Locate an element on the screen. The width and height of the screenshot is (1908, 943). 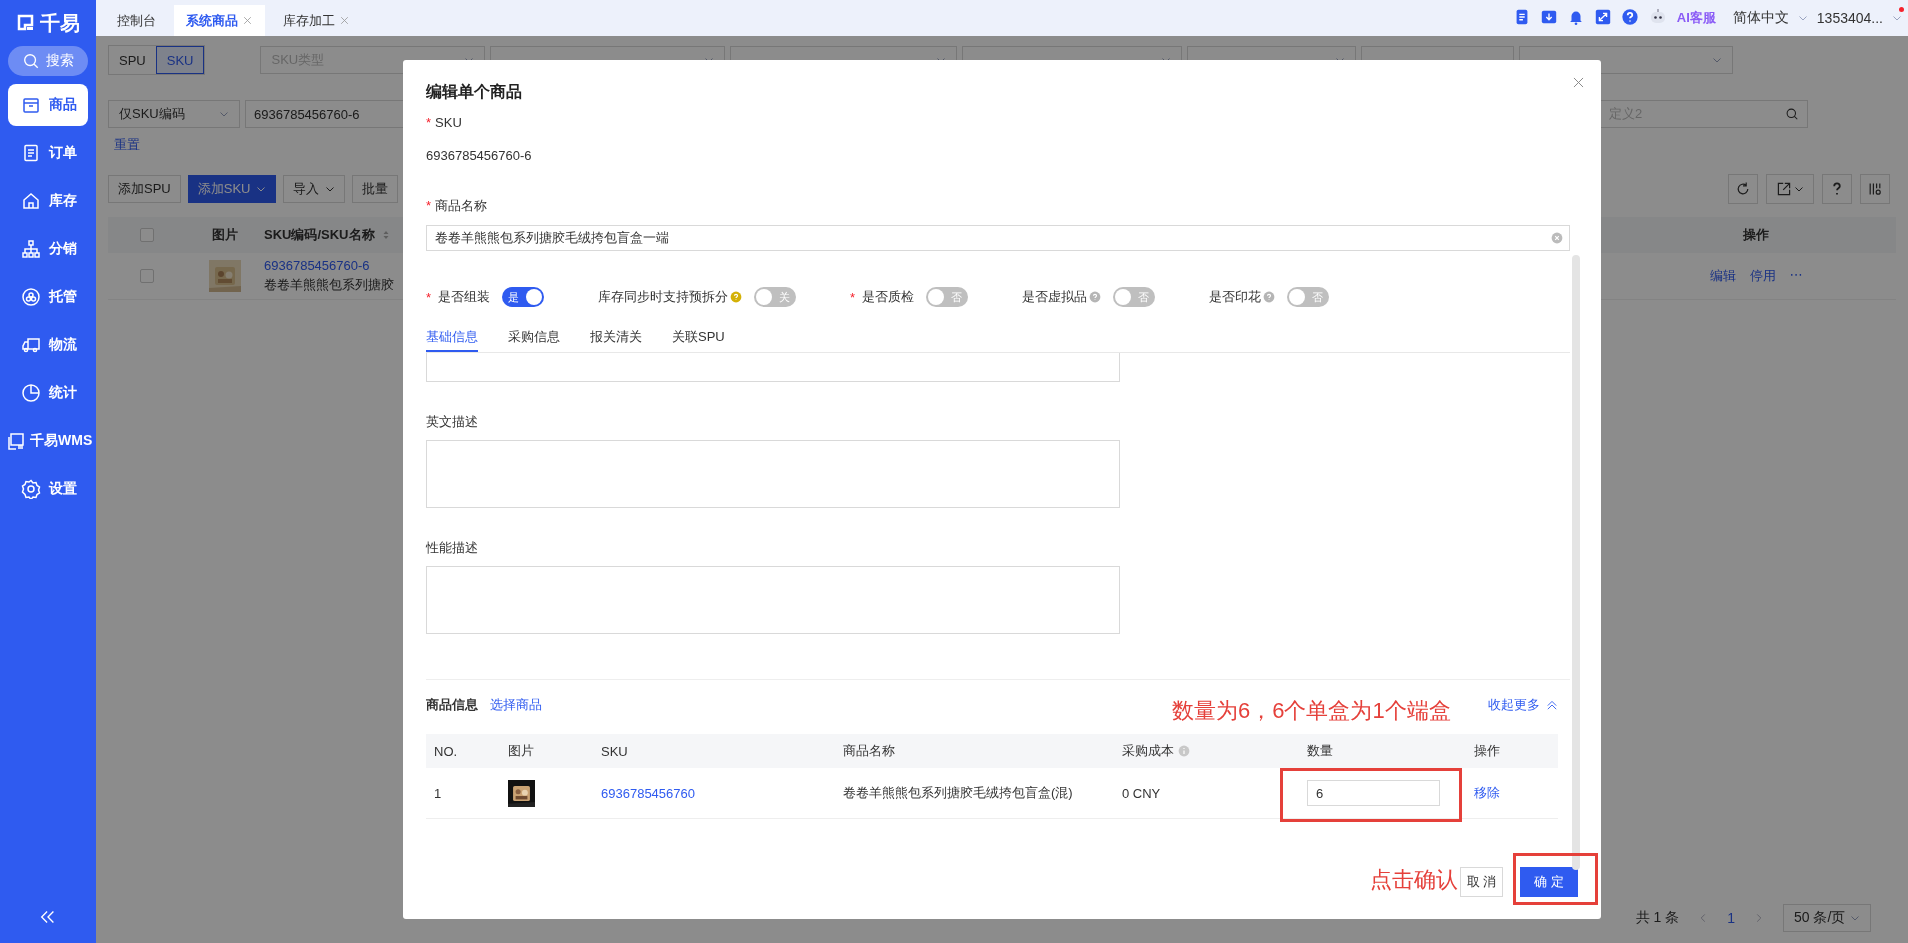
chevron-up-icon is located at coordinates (1552, 705).